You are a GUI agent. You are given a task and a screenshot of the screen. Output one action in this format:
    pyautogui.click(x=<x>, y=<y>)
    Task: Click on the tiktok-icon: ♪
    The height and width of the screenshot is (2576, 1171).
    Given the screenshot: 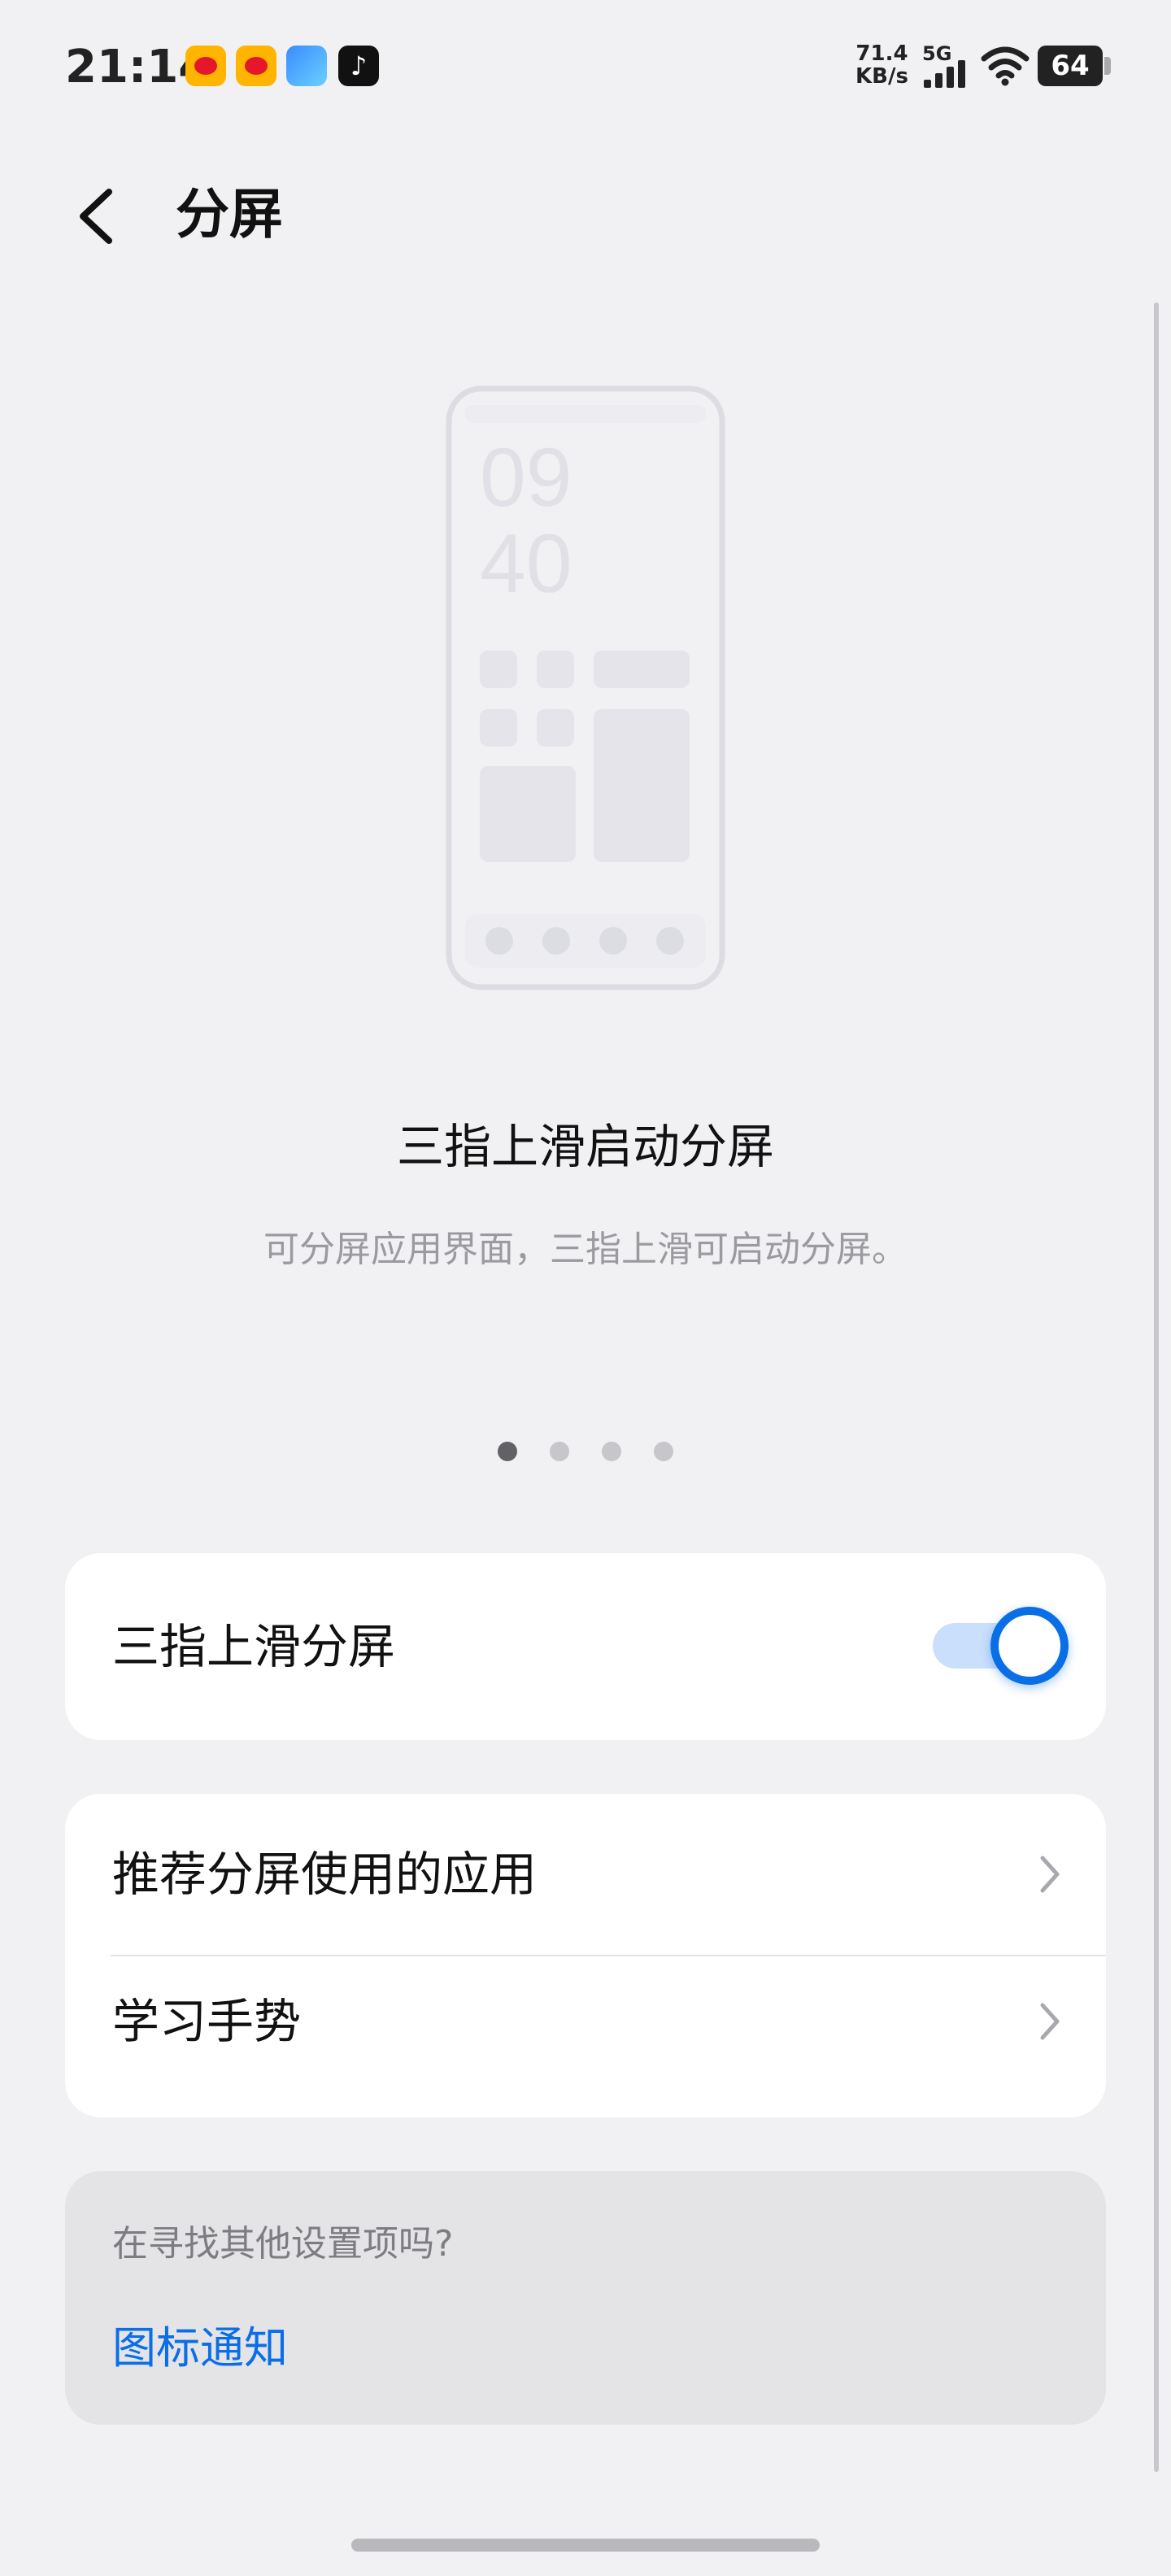 What is the action you would take?
    pyautogui.click(x=359, y=66)
    